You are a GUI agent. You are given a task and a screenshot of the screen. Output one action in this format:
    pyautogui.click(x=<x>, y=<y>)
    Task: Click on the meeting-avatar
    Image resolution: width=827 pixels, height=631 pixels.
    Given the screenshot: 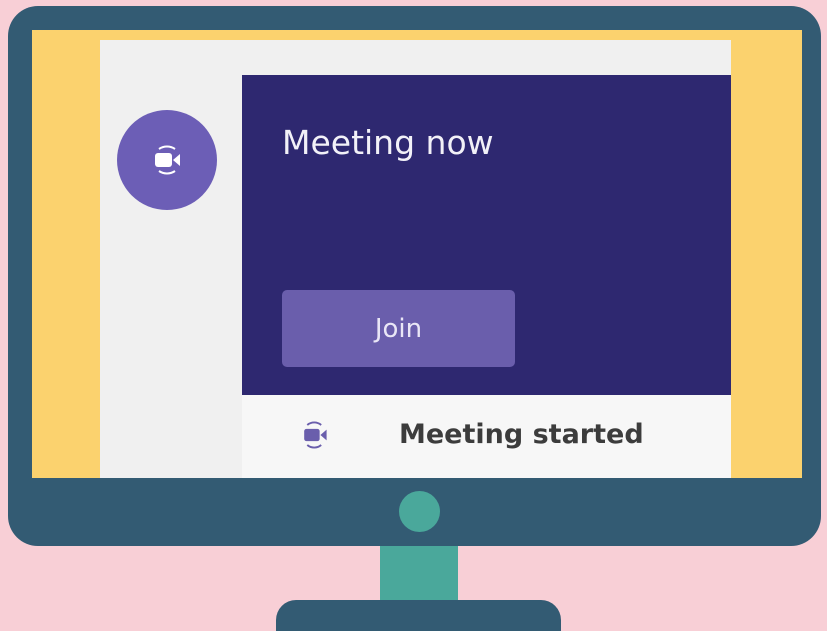 What is the action you would take?
    pyautogui.click(x=167, y=160)
    